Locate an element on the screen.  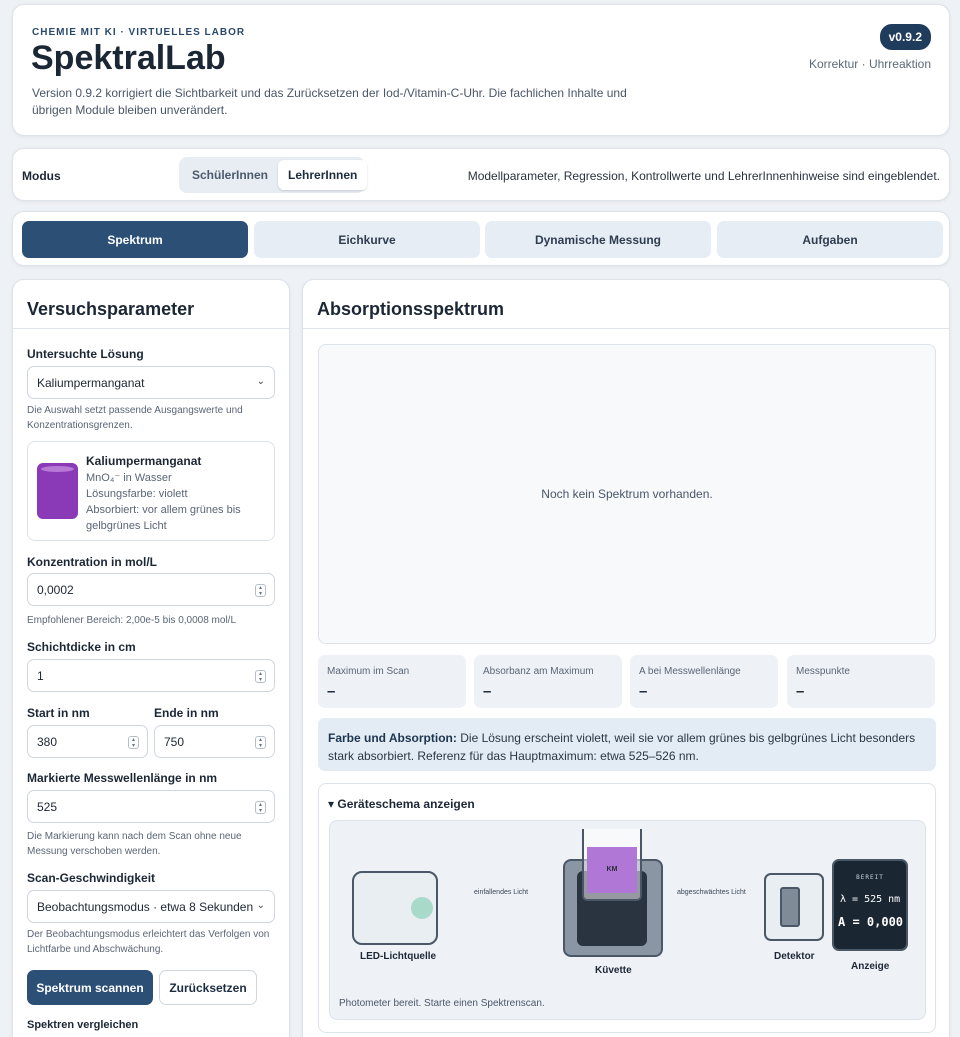
solution-select-value: Kaliumpermanganat is located at coordinates (91, 382).